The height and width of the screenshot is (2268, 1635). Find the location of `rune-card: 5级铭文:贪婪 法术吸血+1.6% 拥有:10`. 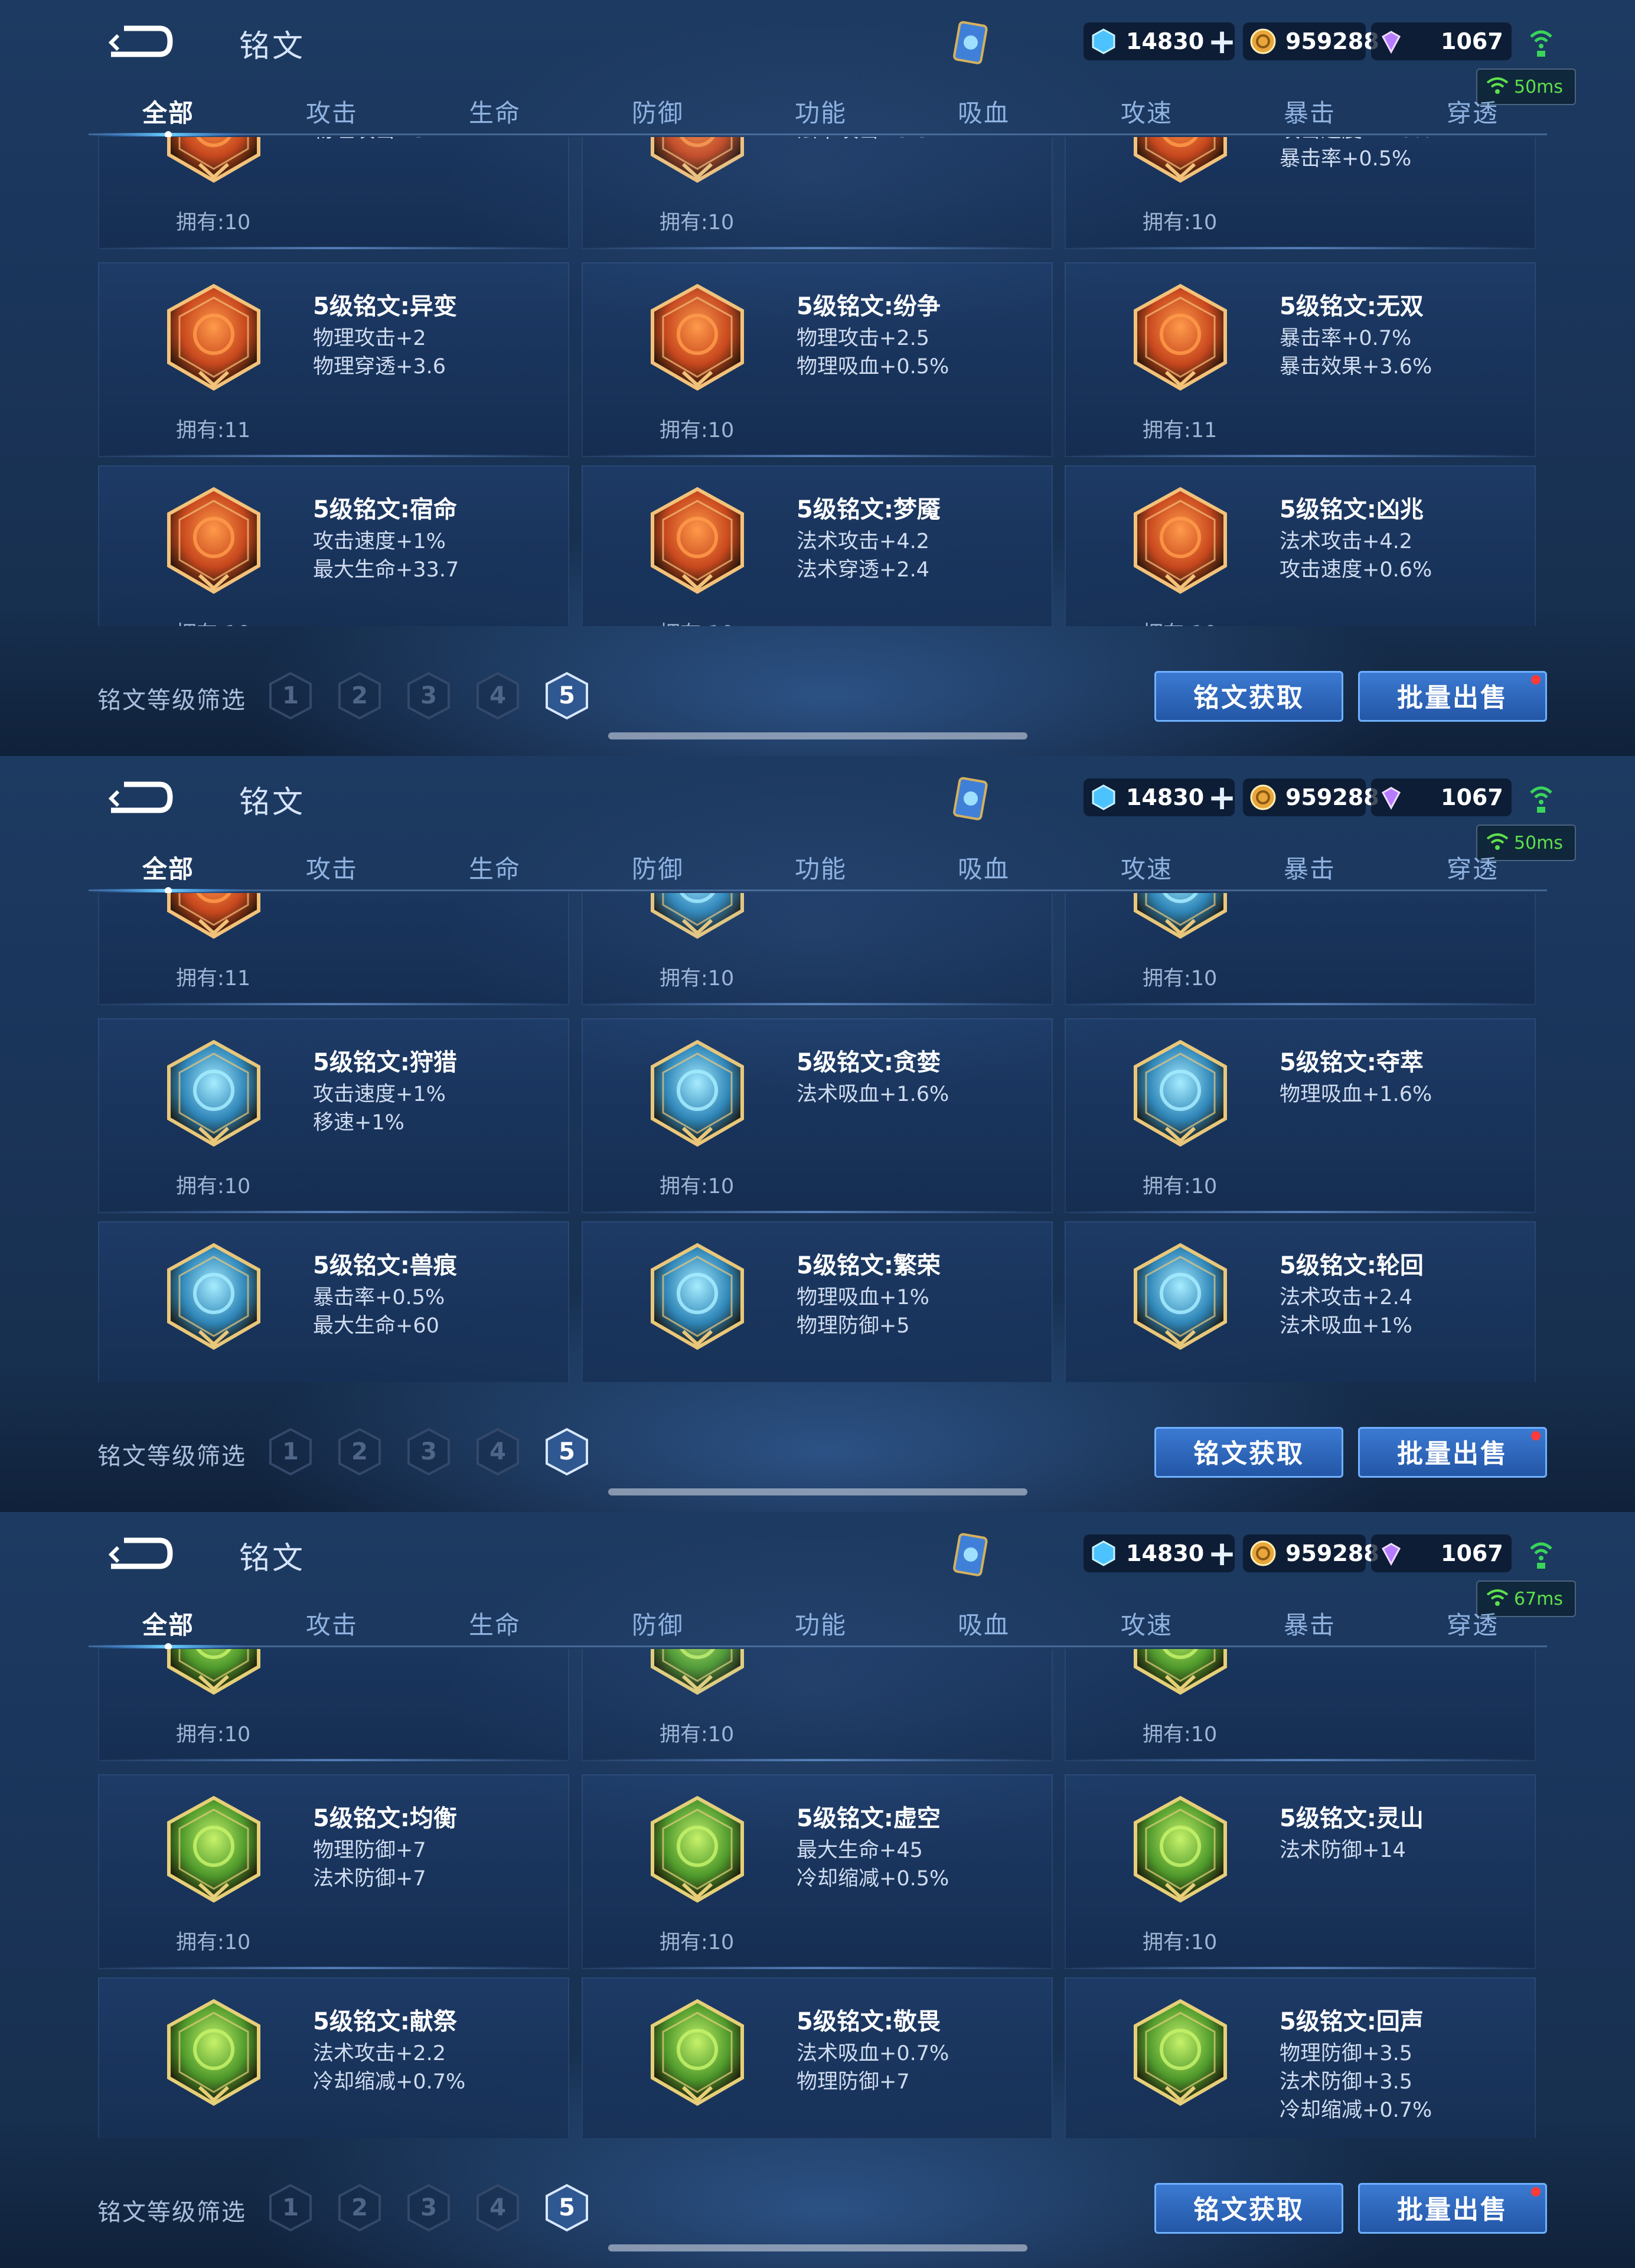

rune-card: 5级铭文:贪婪 法术吸血+1.6% 拥有:10 is located at coordinates (817, 1115).